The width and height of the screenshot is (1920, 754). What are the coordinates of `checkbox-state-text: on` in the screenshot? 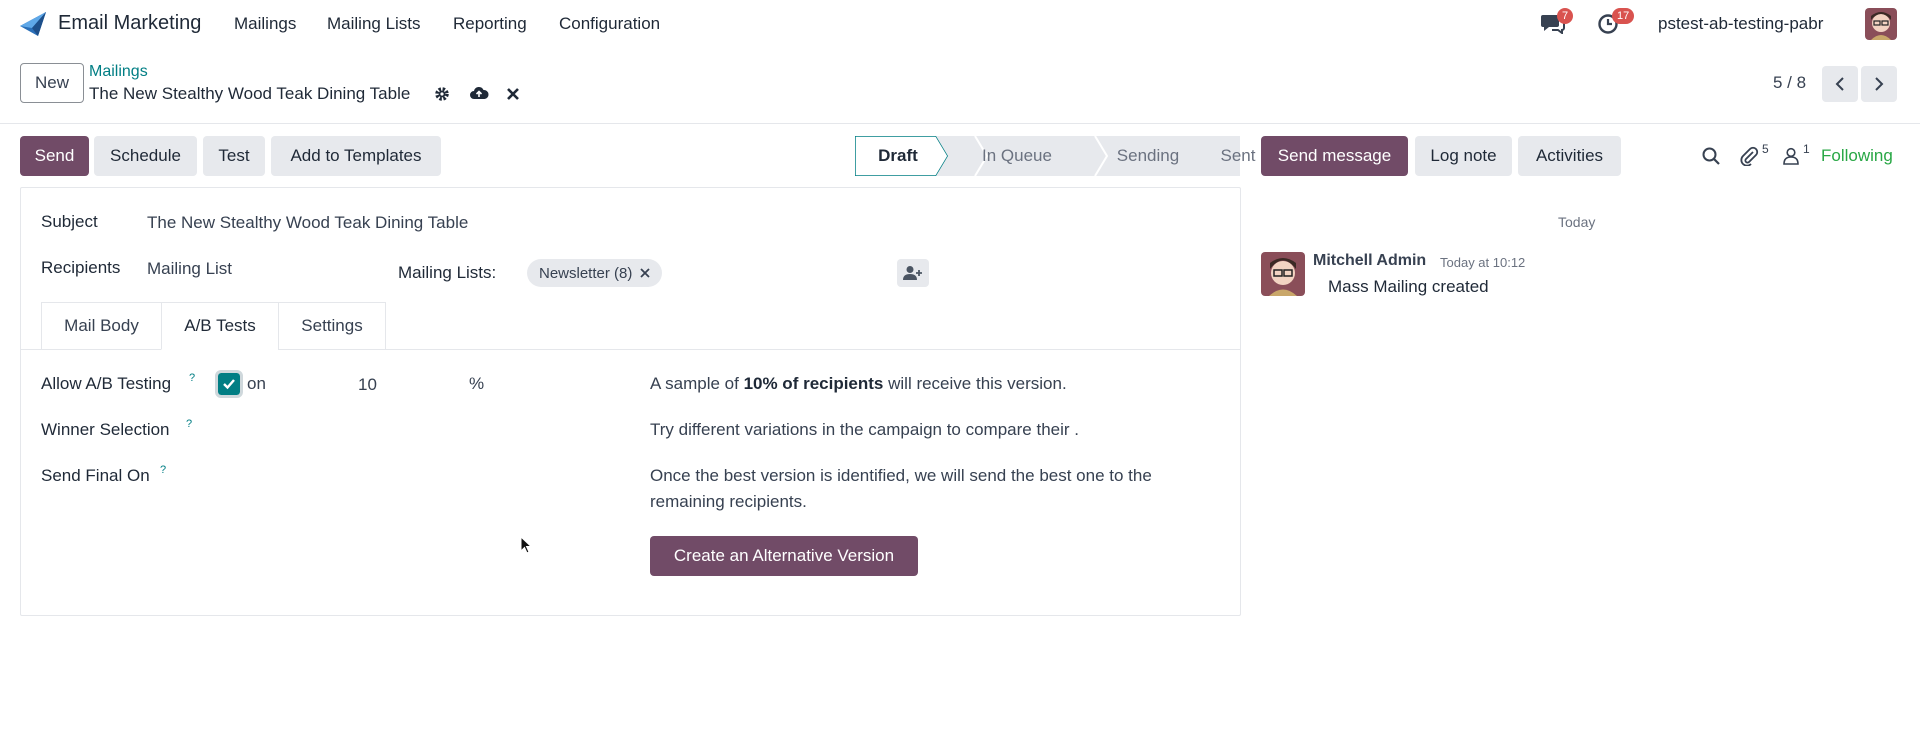 It's located at (256, 383).